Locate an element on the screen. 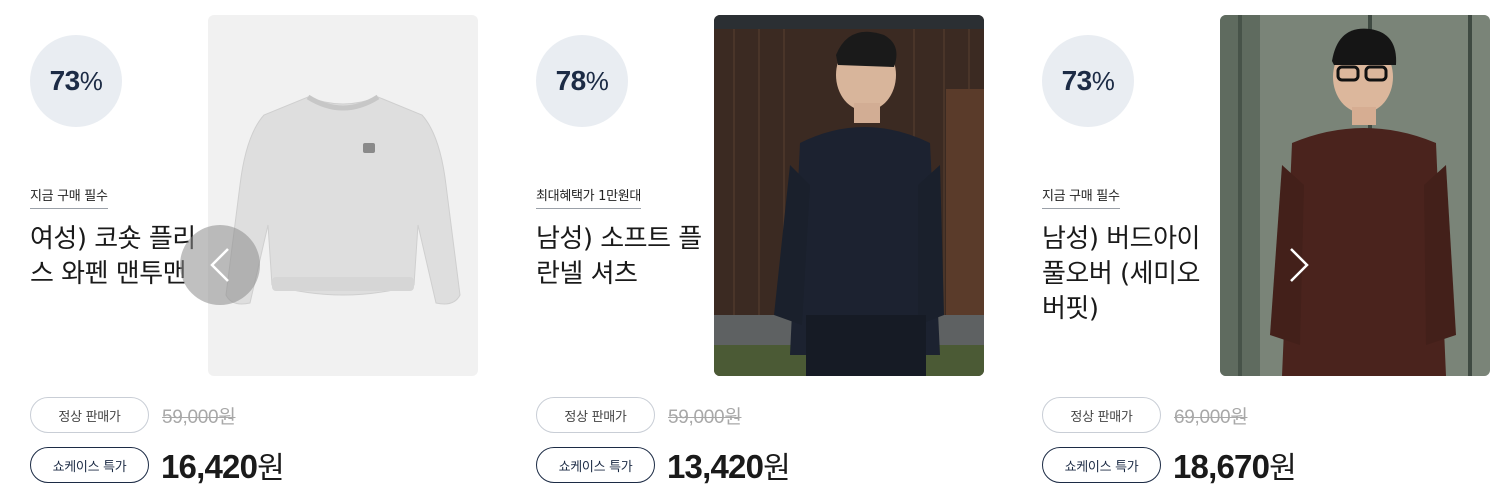  pullover-model-image is located at coordinates (1355, 195).